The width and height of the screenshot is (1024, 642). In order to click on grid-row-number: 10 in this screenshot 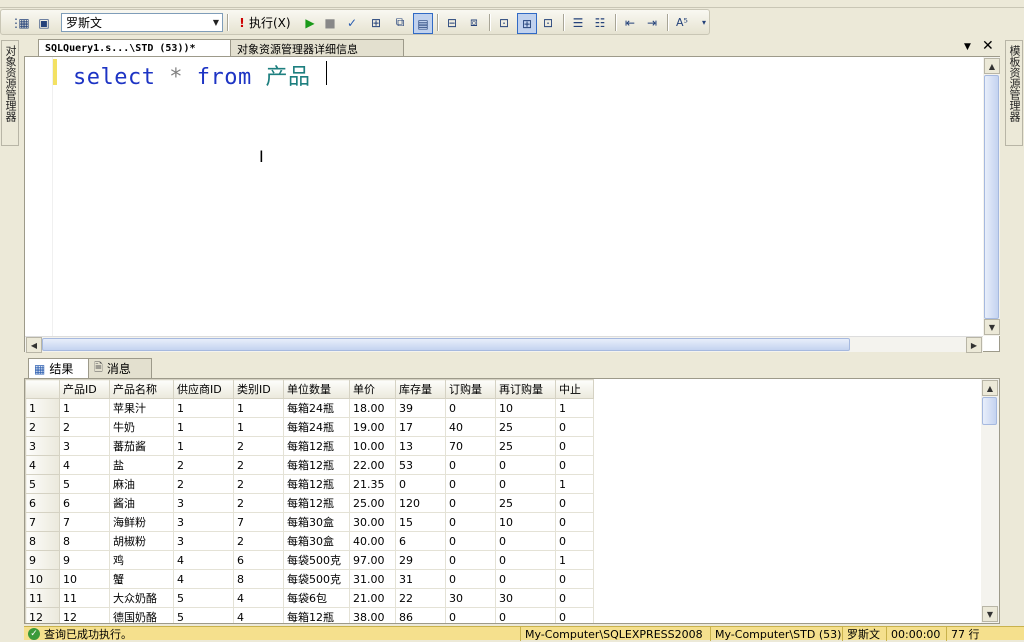, I will do `click(42, 579)`.